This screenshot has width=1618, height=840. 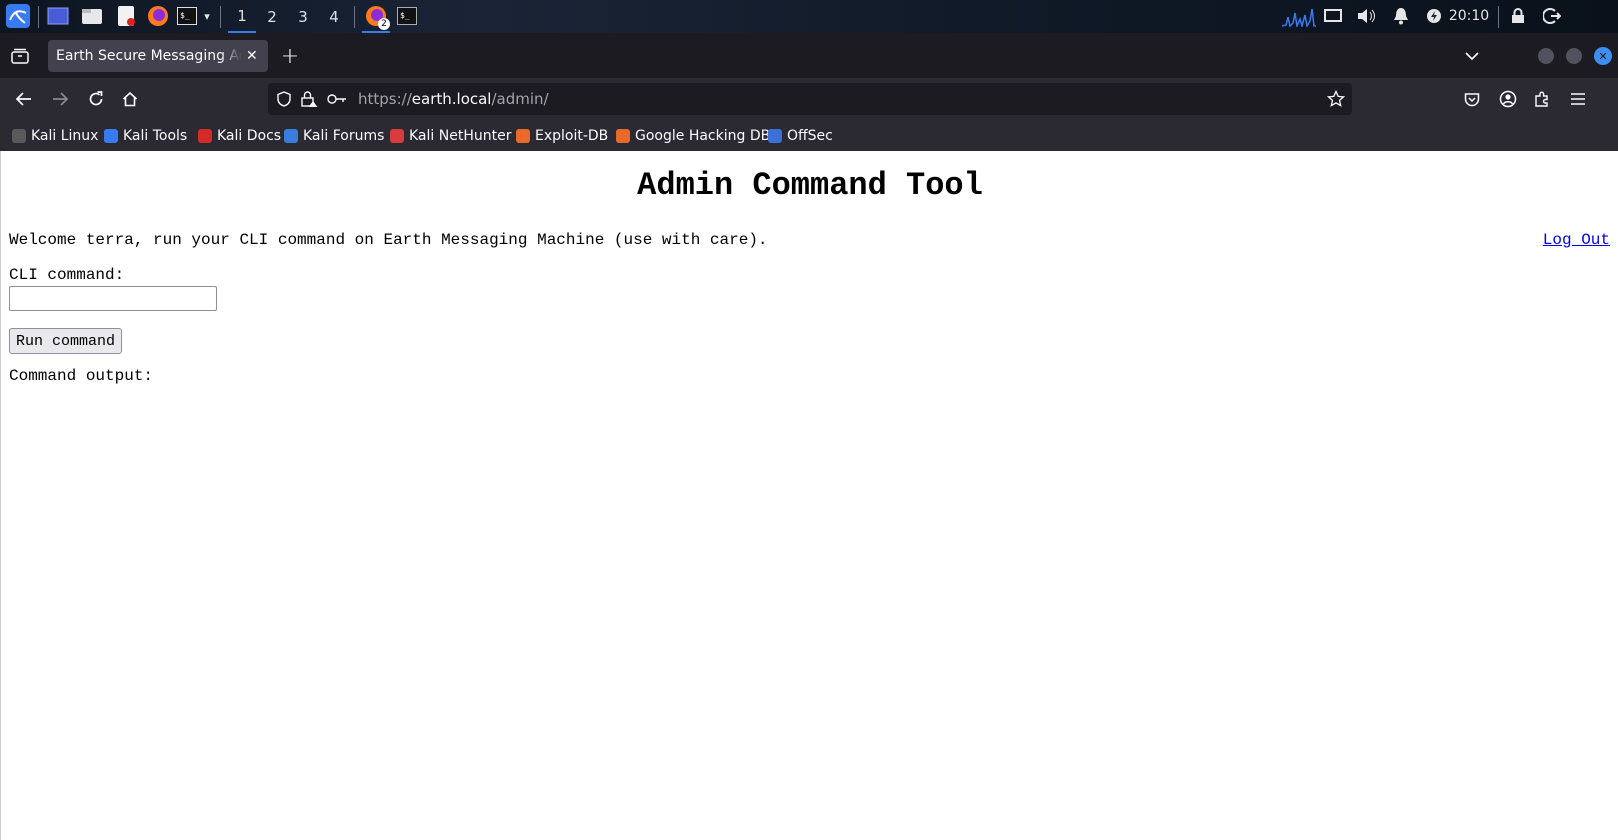 What do you see at coordinates (344, 135) in the screenshot?
I see `bookmark-label: Kali Forums` at bounding box center [344, 135].